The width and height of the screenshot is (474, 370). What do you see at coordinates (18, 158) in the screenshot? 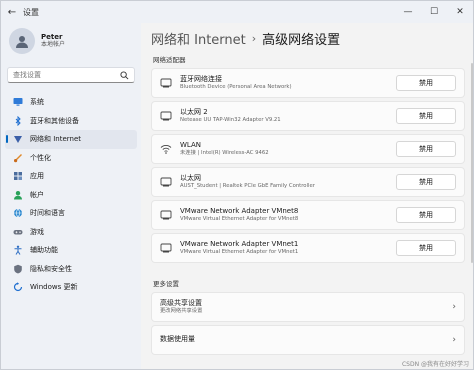
I see `brush-icon` at bounding box center [18, 158].